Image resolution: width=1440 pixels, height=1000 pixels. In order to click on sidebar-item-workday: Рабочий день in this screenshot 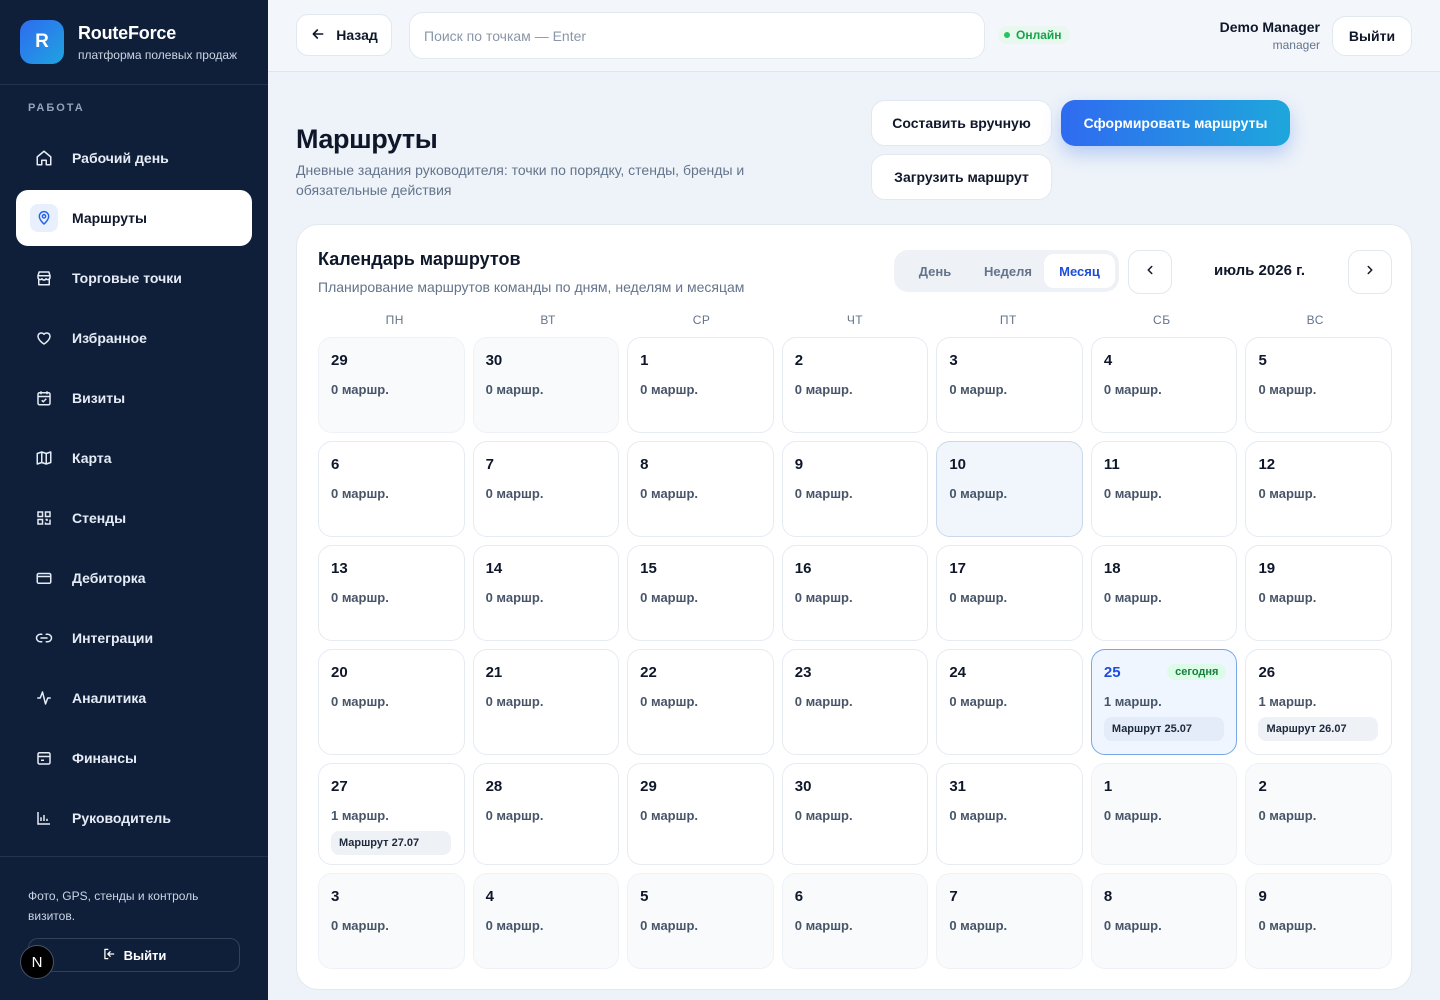, I will do `click(134, 158)`.